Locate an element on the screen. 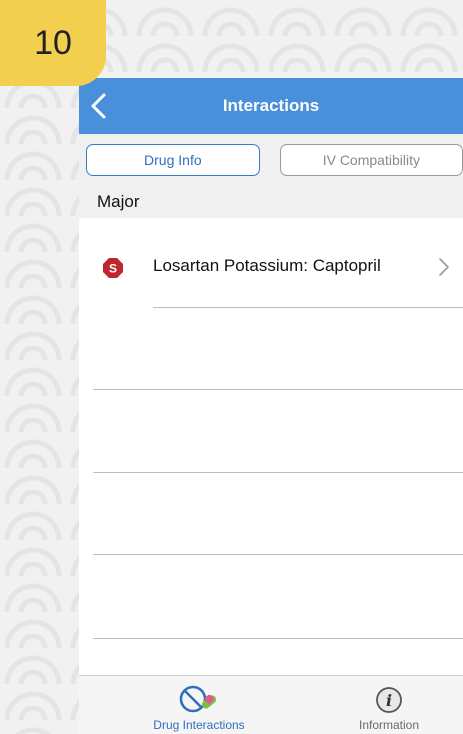 The width and height of the screenshot is (463, 734). page-title: Interactions is located at coordinates (271, 105).